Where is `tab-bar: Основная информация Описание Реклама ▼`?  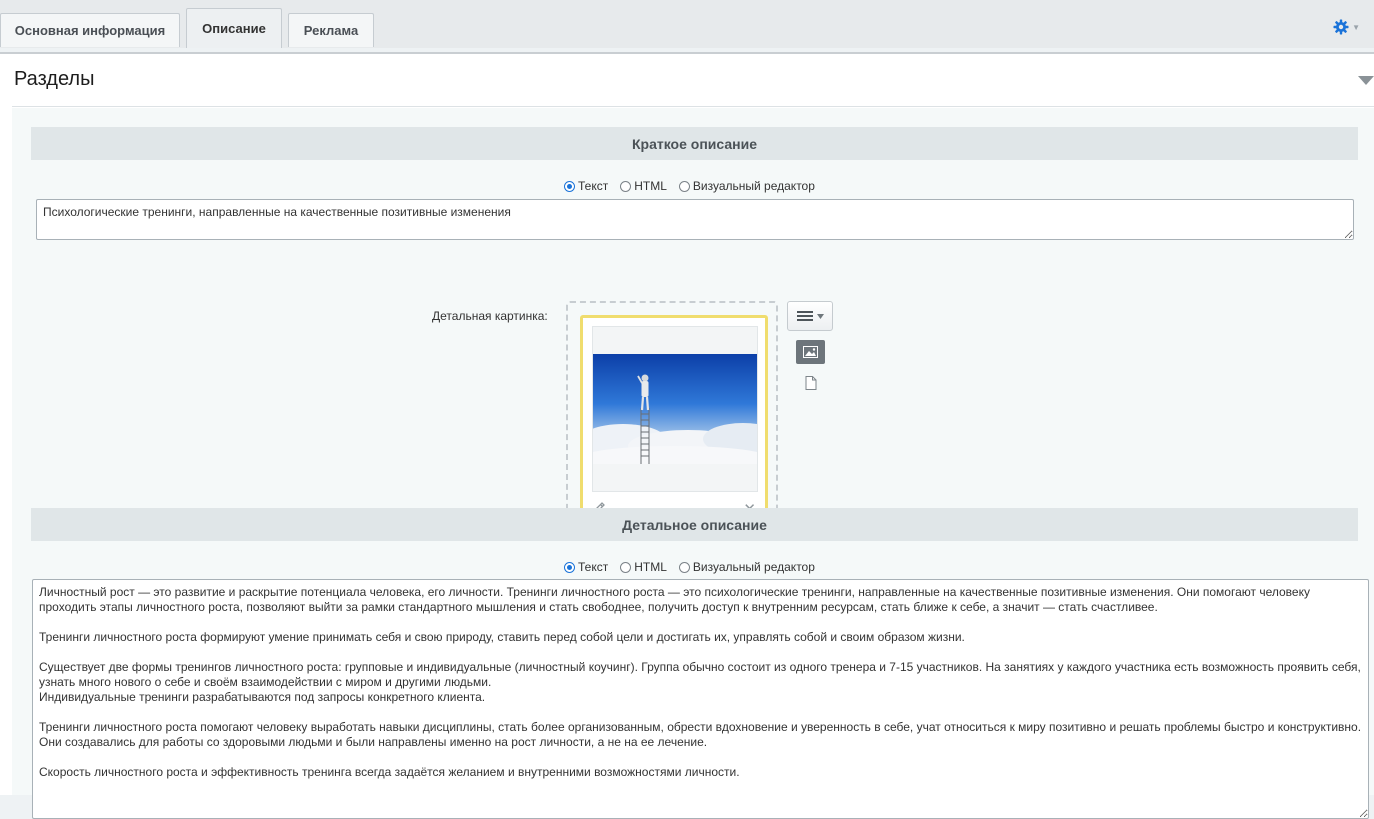
tab-bar: Основная информация Описание Реклама ▼ is located at coordinates (687, 24).